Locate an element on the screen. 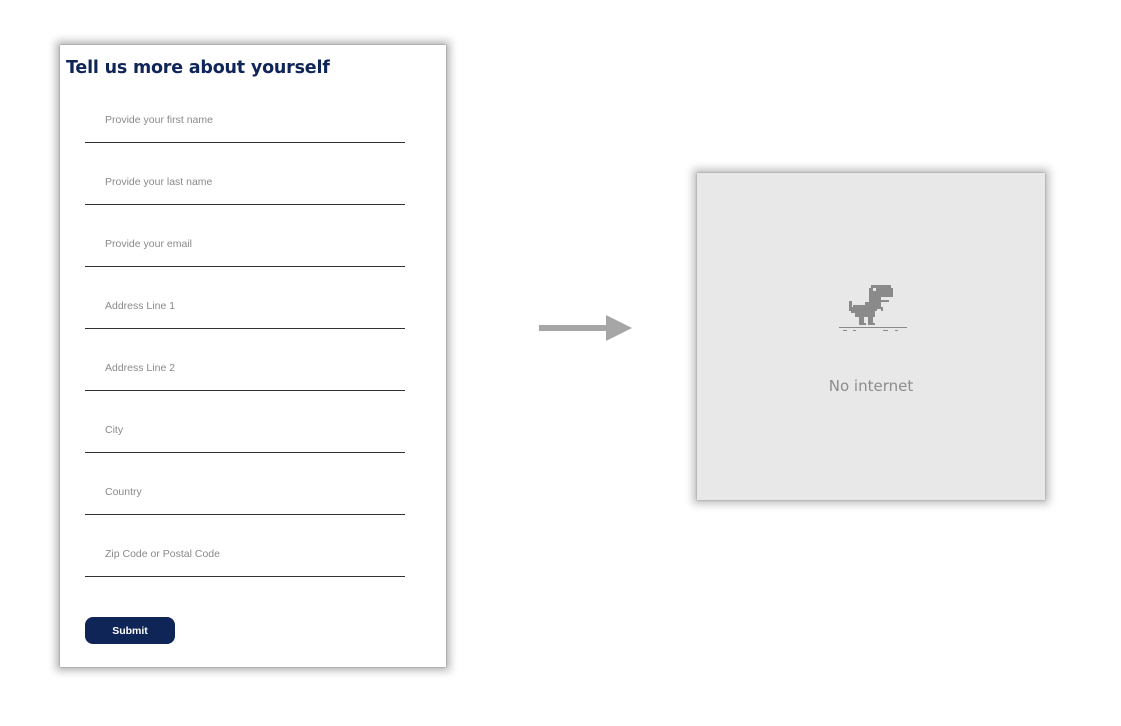 The width and height of the screenshot is (1121, 726). country-field-wrapper is located at coordinates (245, 494).